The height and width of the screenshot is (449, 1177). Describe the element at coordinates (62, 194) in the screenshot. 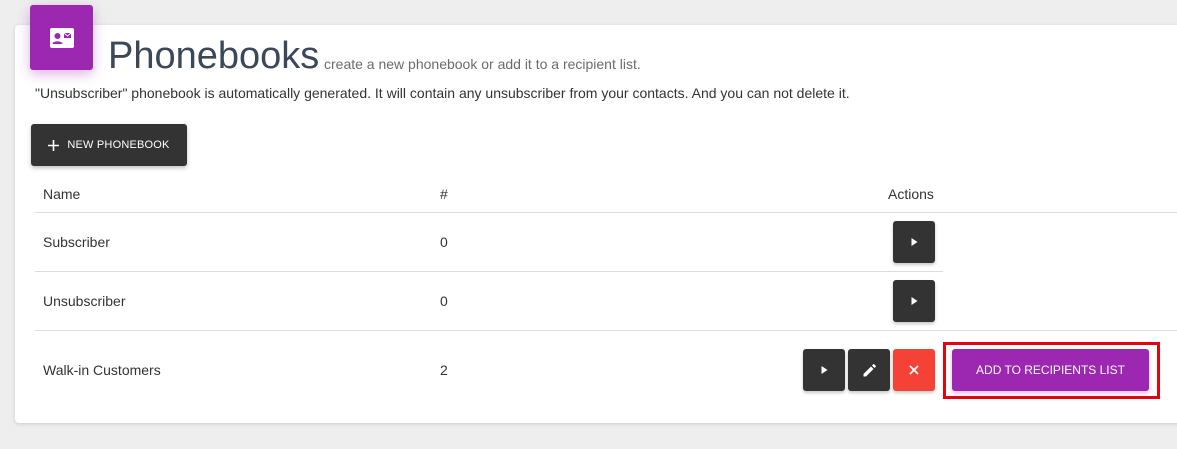

I see `column-header-name: Name` at that location.